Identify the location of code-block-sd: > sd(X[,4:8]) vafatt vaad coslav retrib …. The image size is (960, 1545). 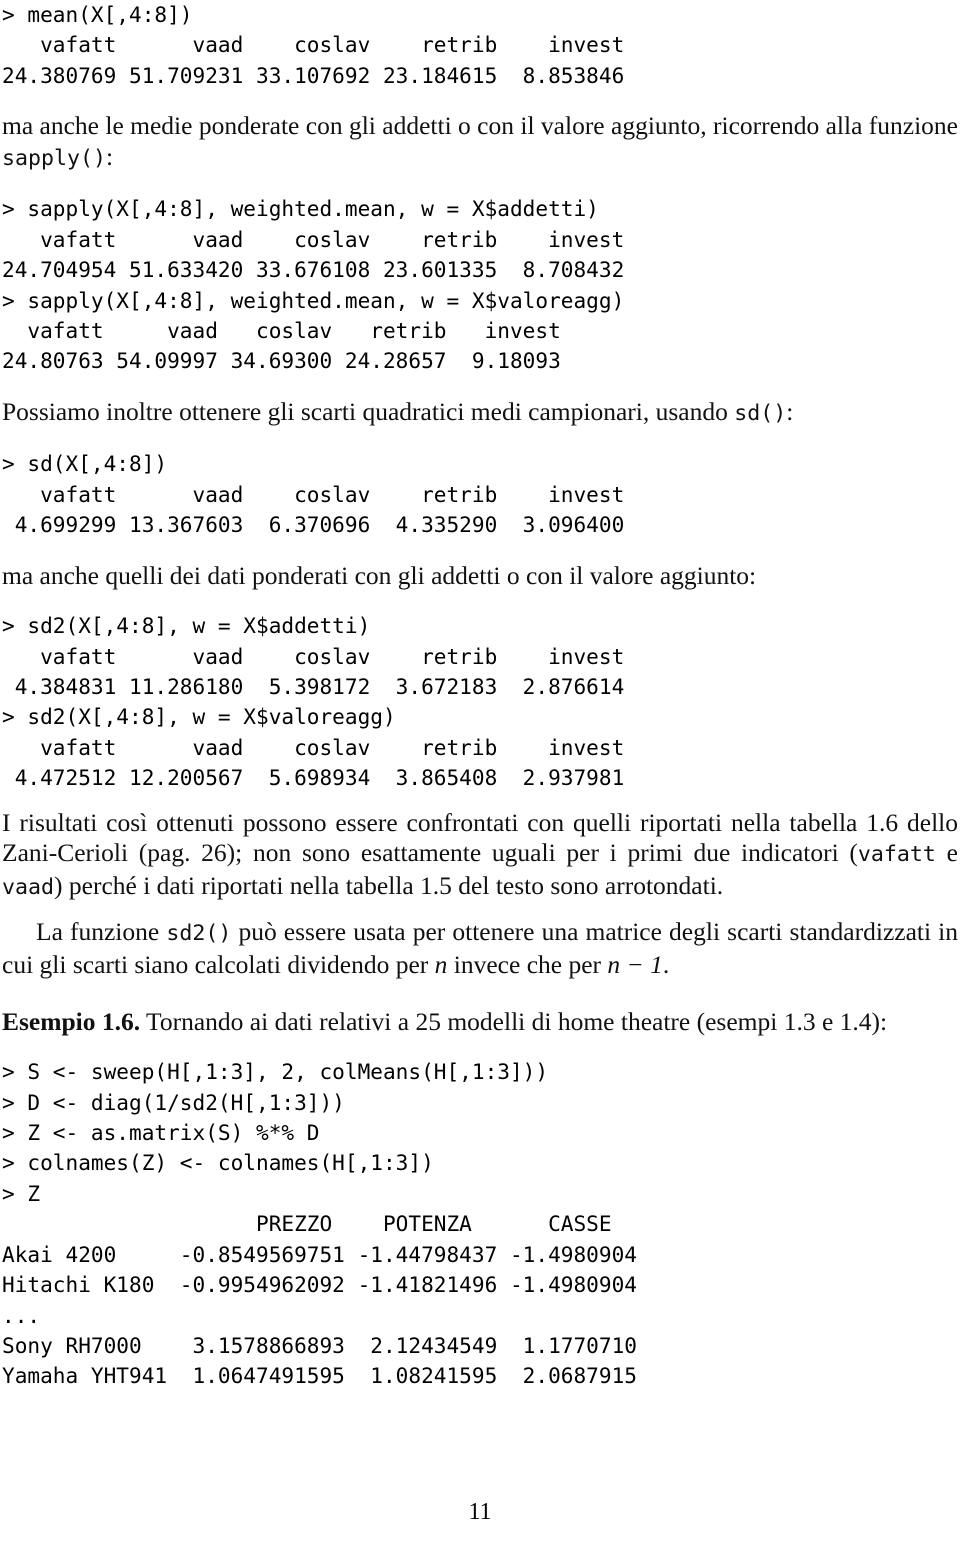
(480, 494).